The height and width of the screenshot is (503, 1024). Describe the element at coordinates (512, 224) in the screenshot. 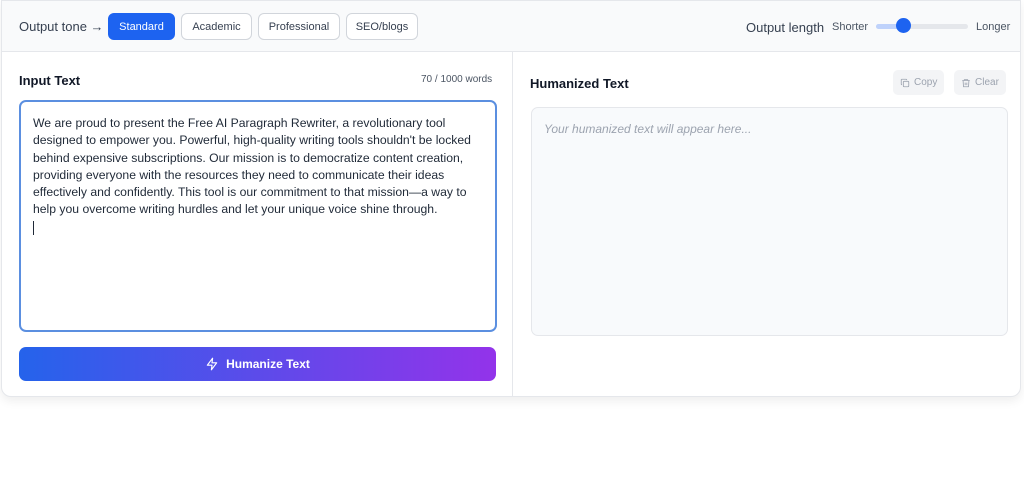

I see `panel-divider` at that location.